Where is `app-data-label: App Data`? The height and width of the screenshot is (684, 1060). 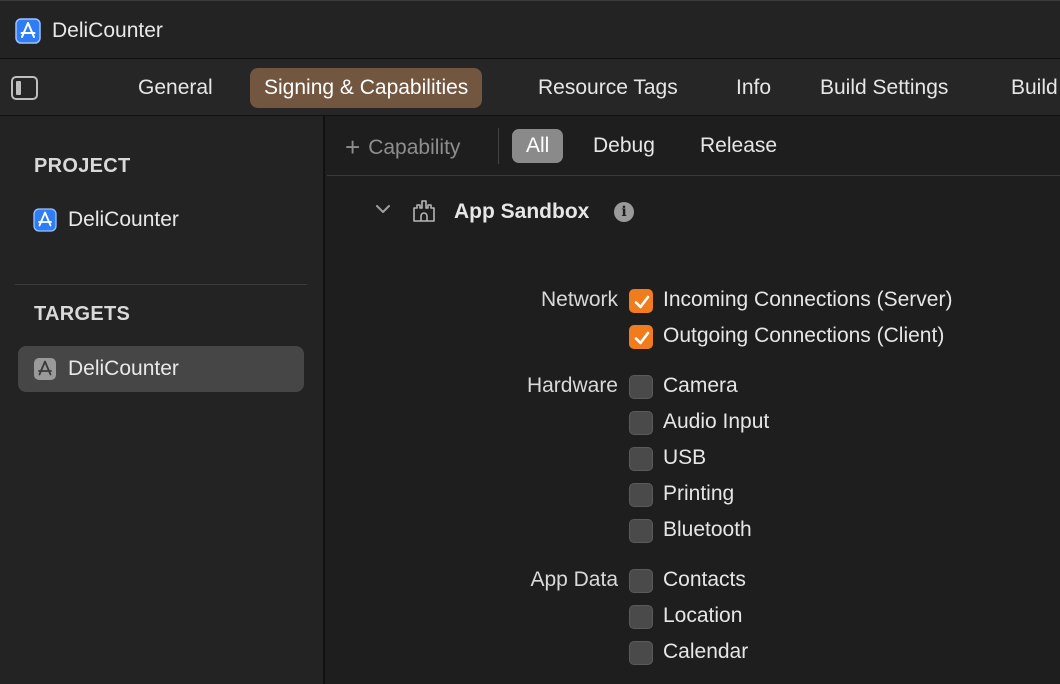
app-data-label: App Data is located at coordinates (574, 579).